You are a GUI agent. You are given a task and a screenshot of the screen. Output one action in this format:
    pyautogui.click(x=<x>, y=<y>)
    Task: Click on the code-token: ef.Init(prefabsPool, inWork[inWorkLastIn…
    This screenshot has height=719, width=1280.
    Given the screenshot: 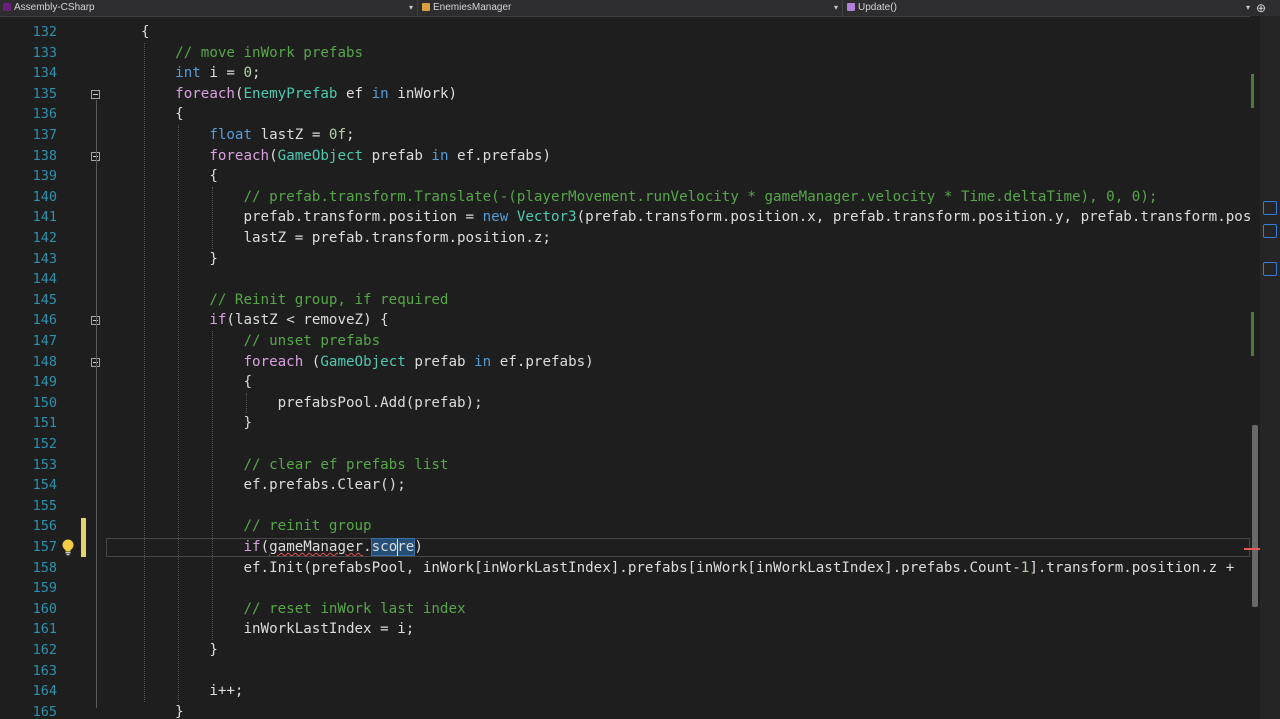 What is the action you would take?
    pyautogui.click(x=632, y=567)
    